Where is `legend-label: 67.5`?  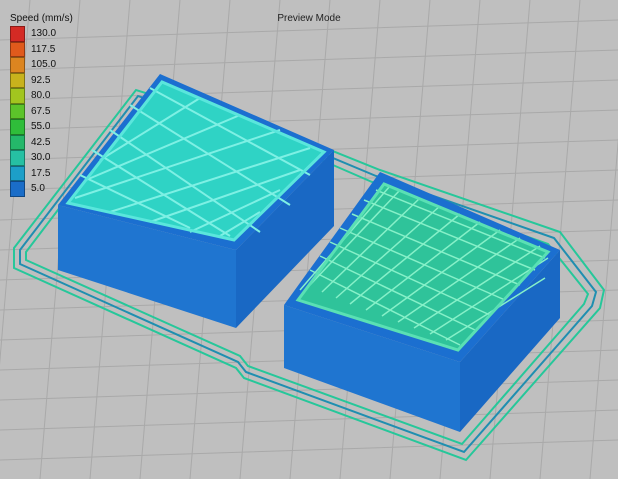
legend-label: 67.5 is located at coordinates (41, 111).